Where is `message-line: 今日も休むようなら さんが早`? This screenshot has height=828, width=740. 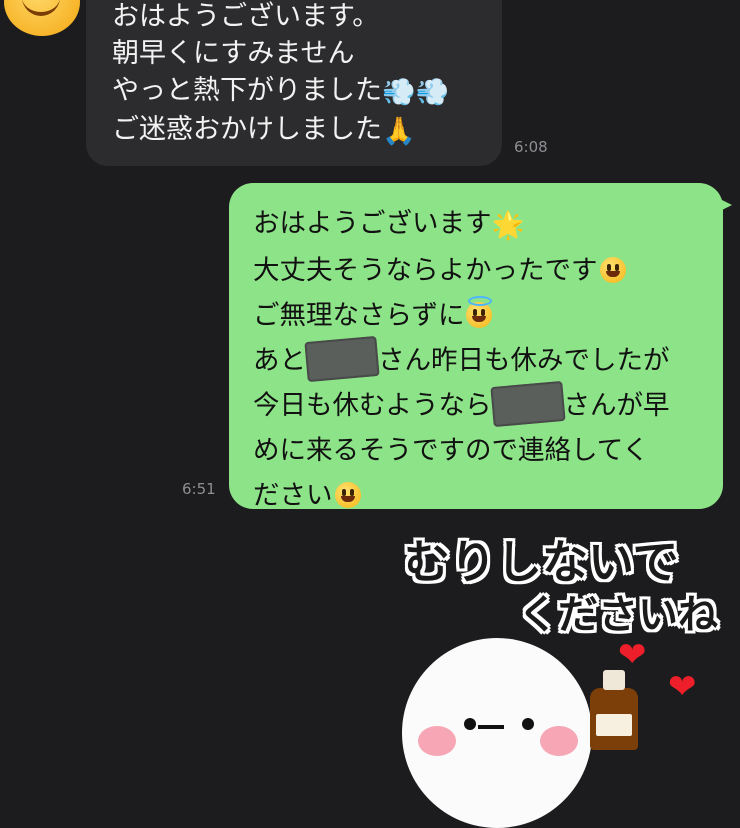
message-line: 今日も休むようなら さんが早 is located at coordinates (478, 404).